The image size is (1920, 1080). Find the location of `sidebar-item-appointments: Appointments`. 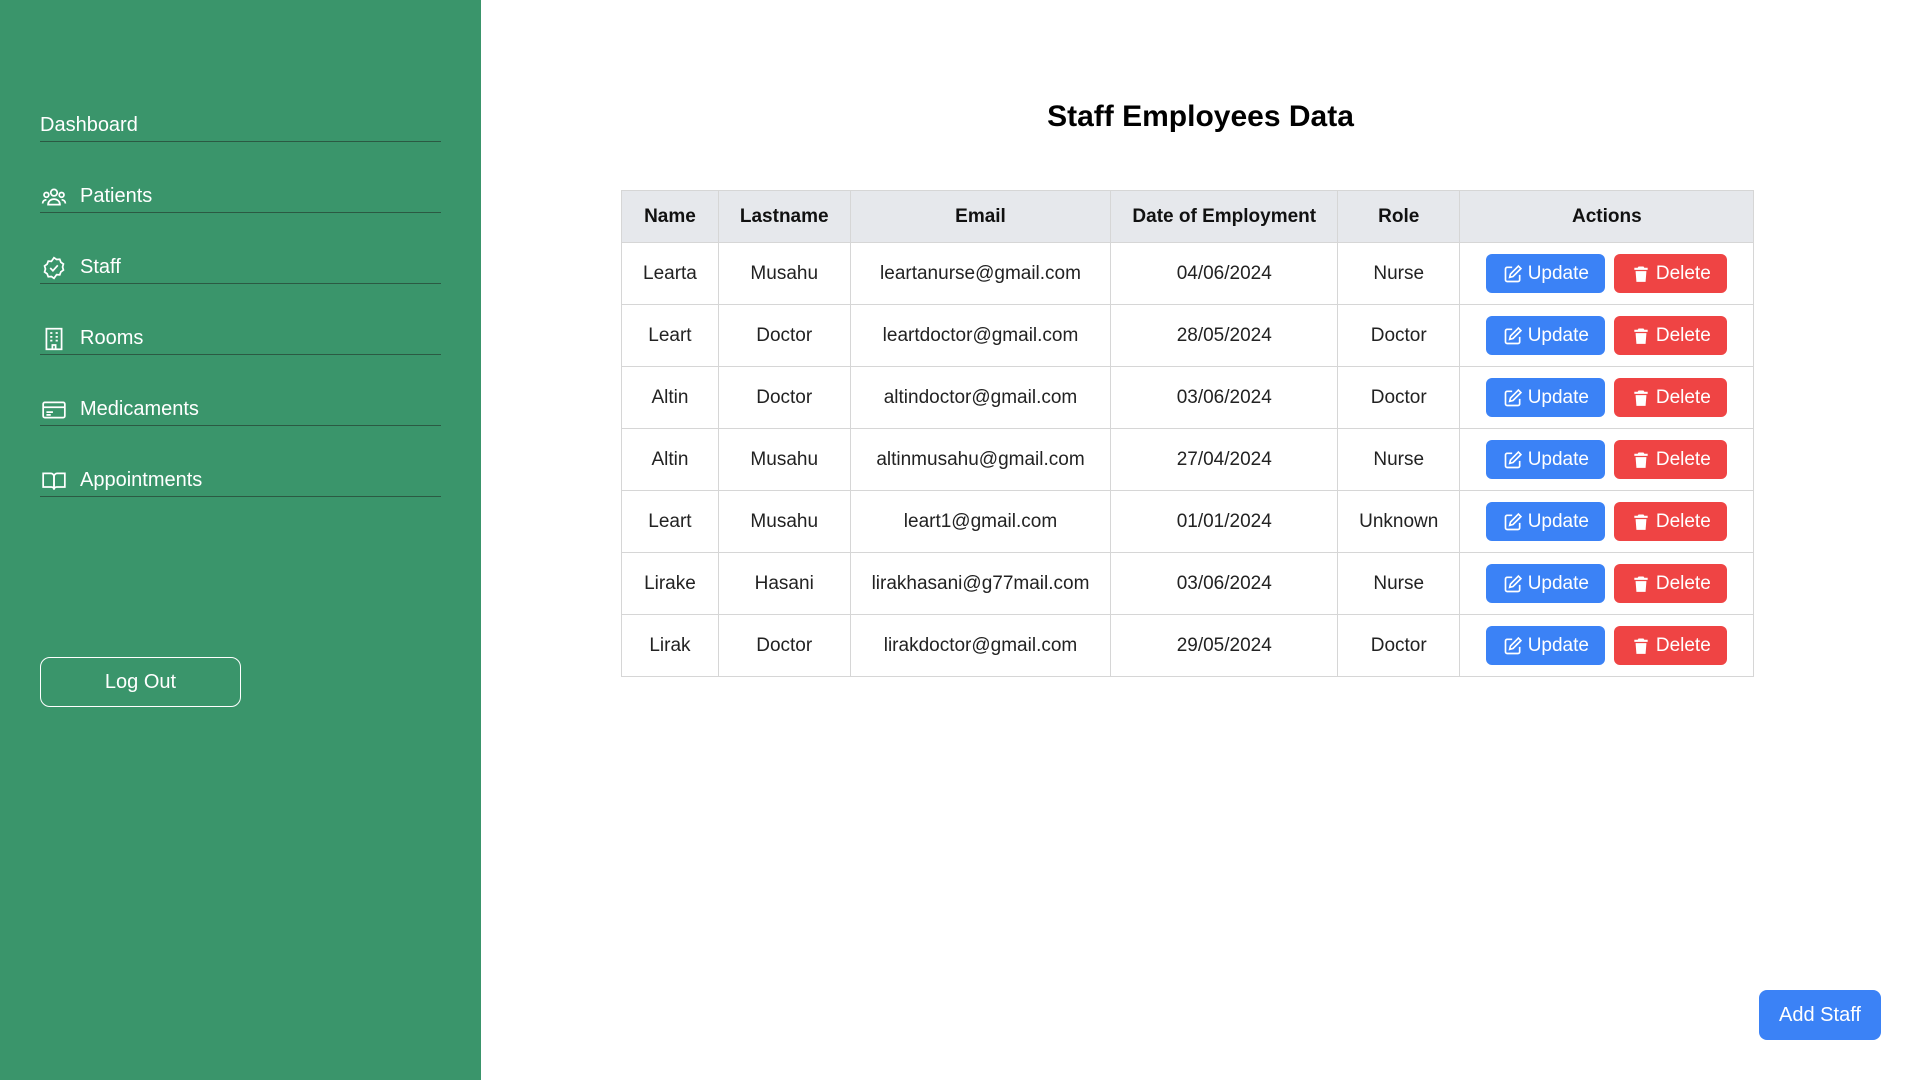

sidebar-item-appointments: Appointments is located at coordinates (240, 481).